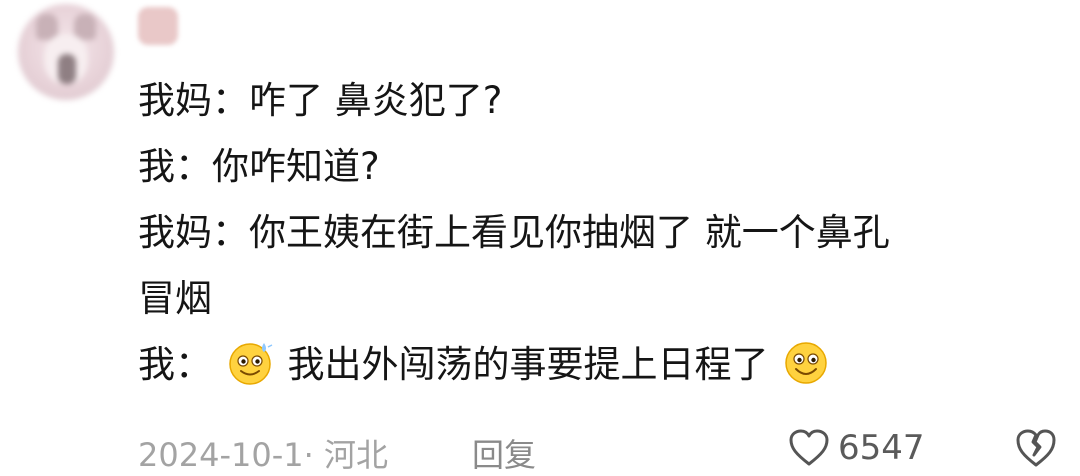 This screenshot has width=1080, height=476. I want to click on comment-line: 我妈：你王姨在街上看见你抽烟了 就一个鼻孔, so click(514, 232).